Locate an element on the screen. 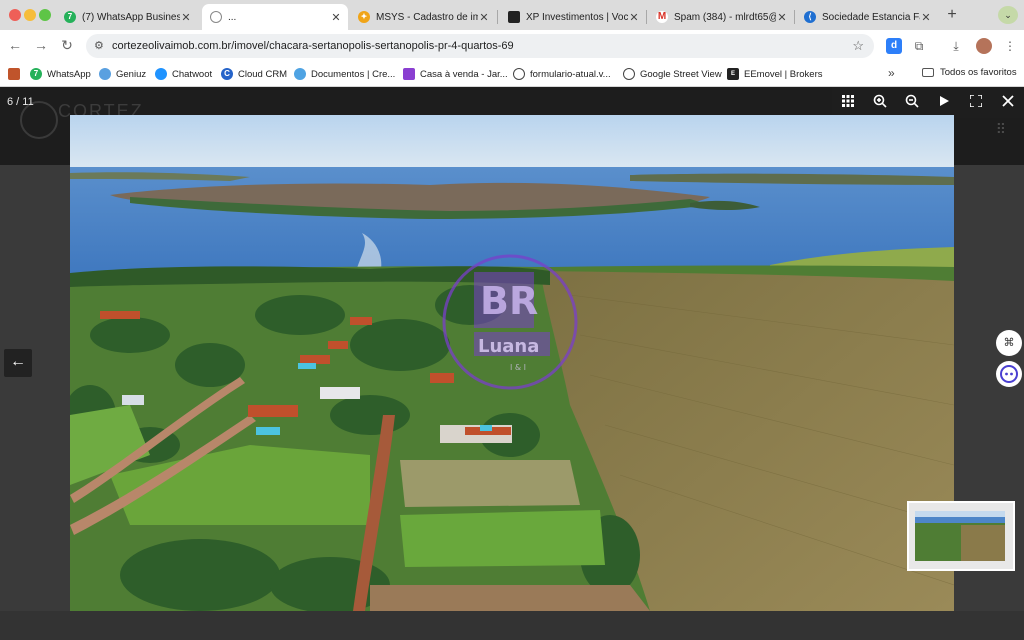  image-counter: 6 / 11 is located at coordinates (20, 102).